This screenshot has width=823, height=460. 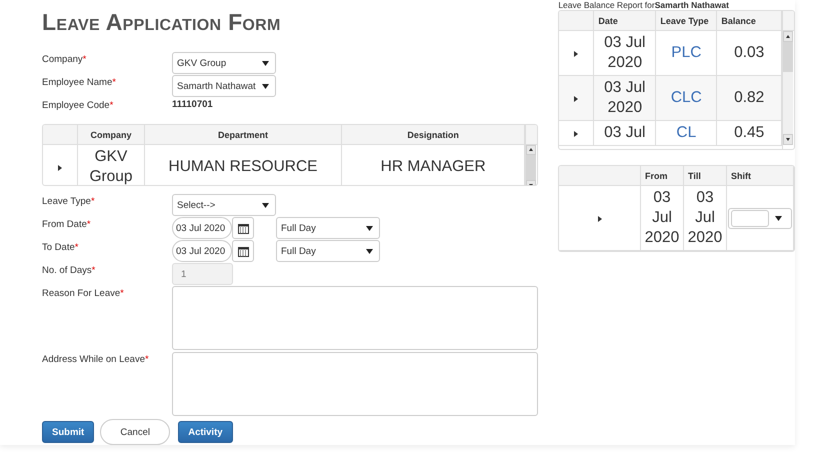 I want to click on table-cell: HUMAN RESOURCE, so click(x=243, y=164).